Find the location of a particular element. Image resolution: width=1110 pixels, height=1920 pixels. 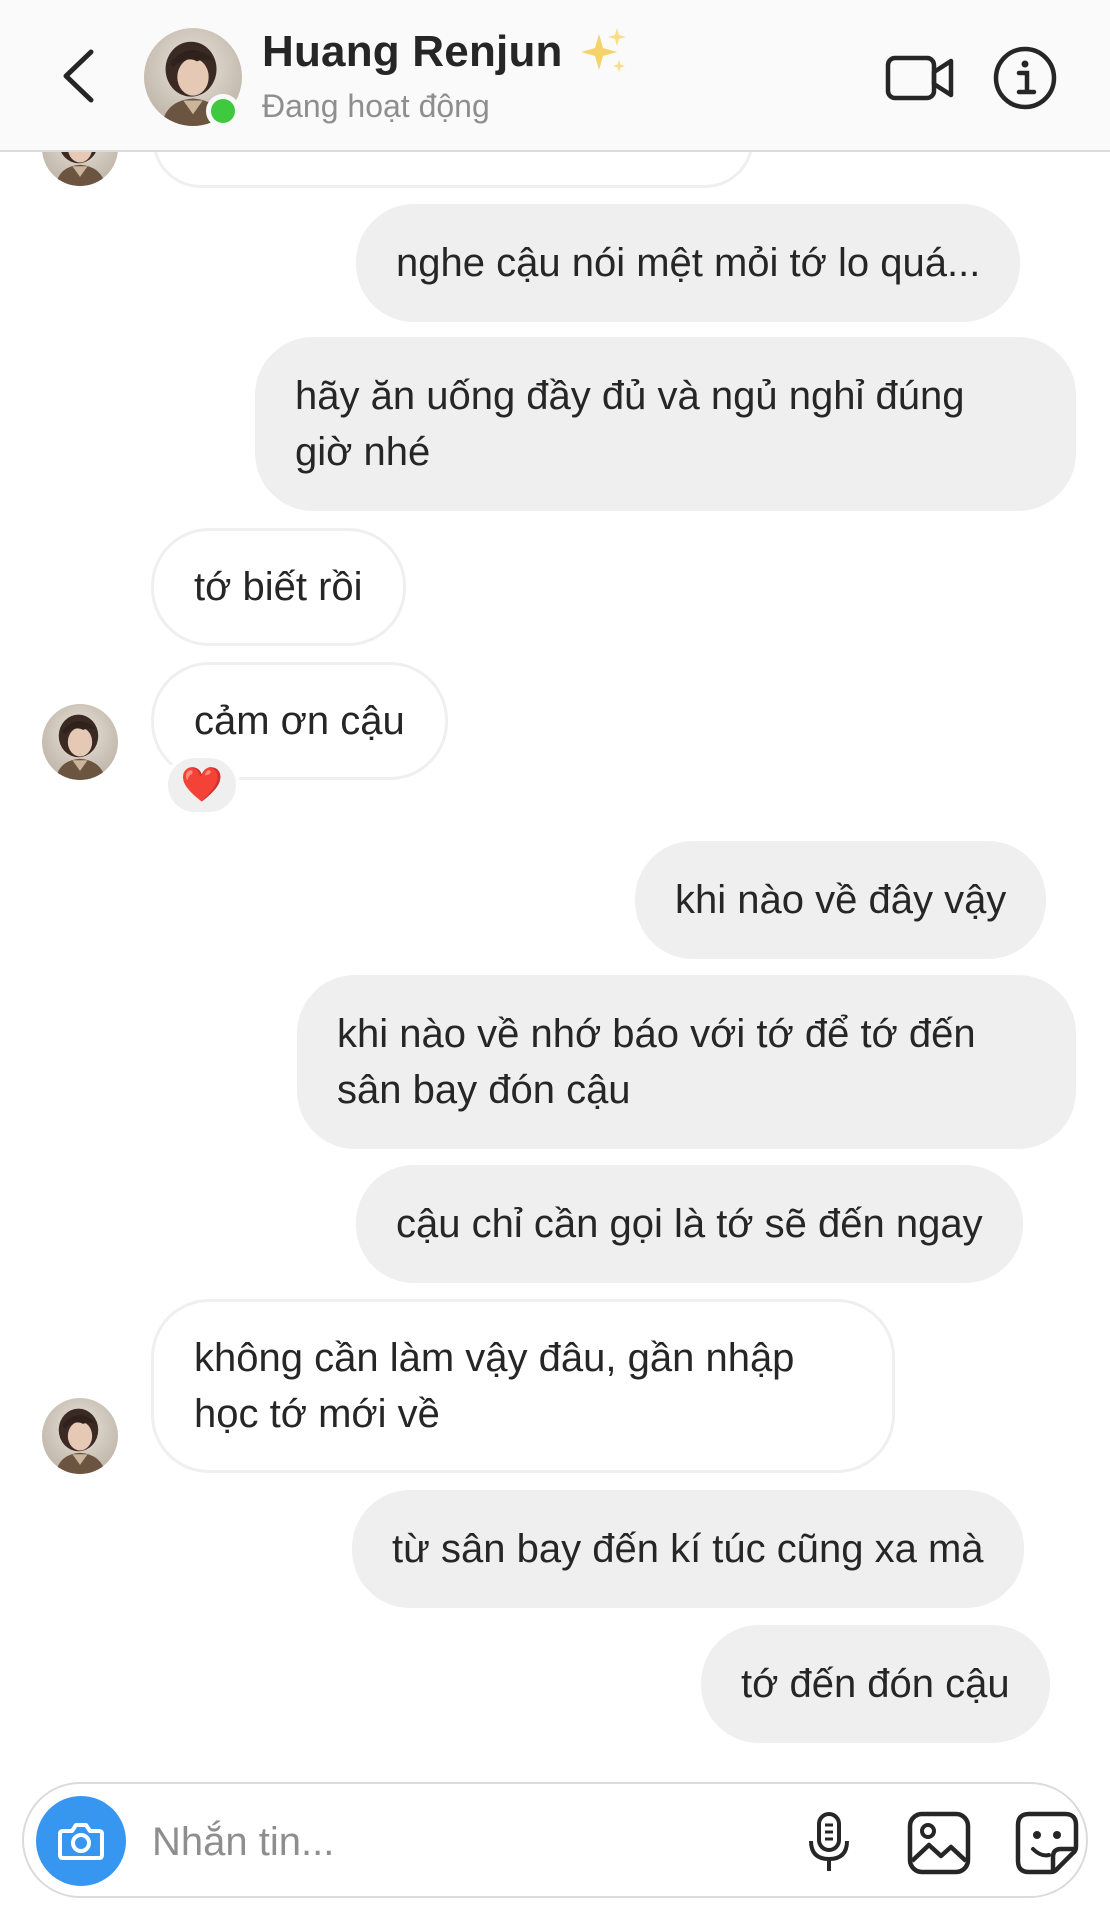

message-text-line: khi nào về nhớ báo với tớ để tớ đến is located at coordinates (656, 1034).